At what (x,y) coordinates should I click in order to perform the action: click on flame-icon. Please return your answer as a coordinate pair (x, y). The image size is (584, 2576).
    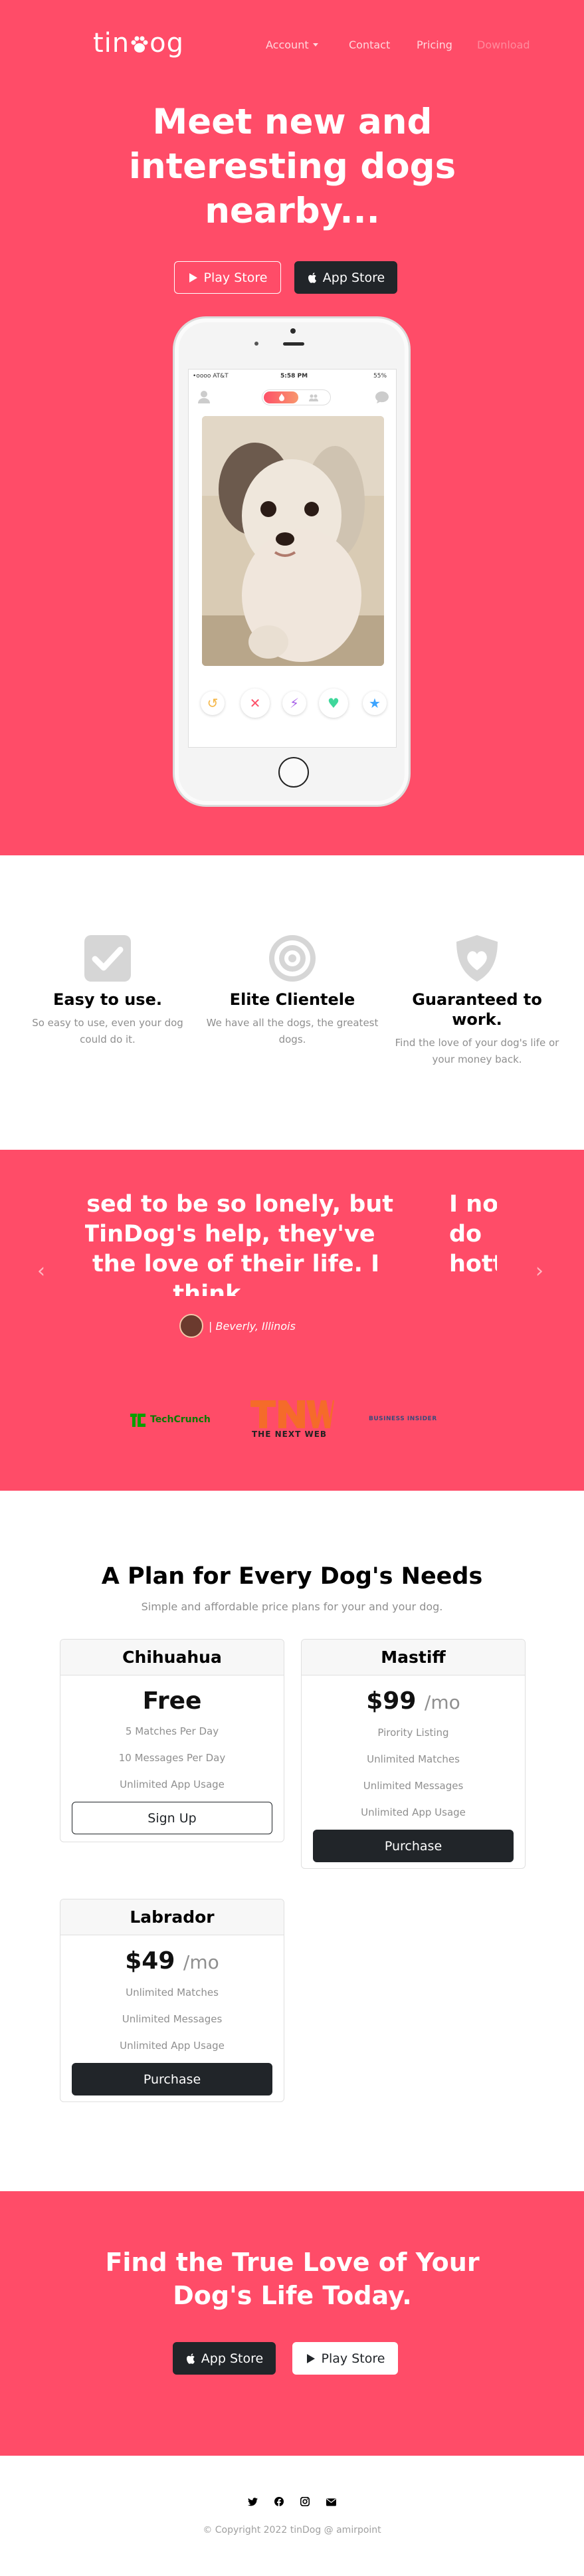
    Looking at the image, I should click on (281, 397).